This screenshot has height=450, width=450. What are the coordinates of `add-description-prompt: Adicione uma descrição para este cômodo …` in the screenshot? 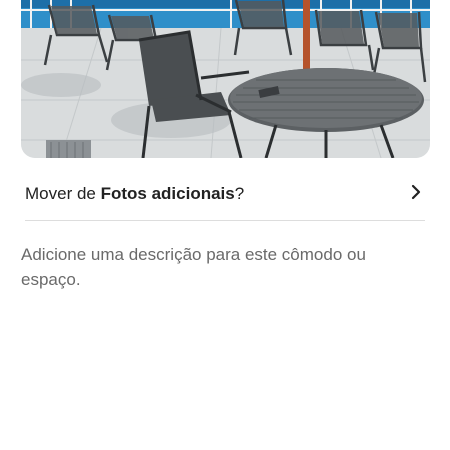 It's located at (216, 267).